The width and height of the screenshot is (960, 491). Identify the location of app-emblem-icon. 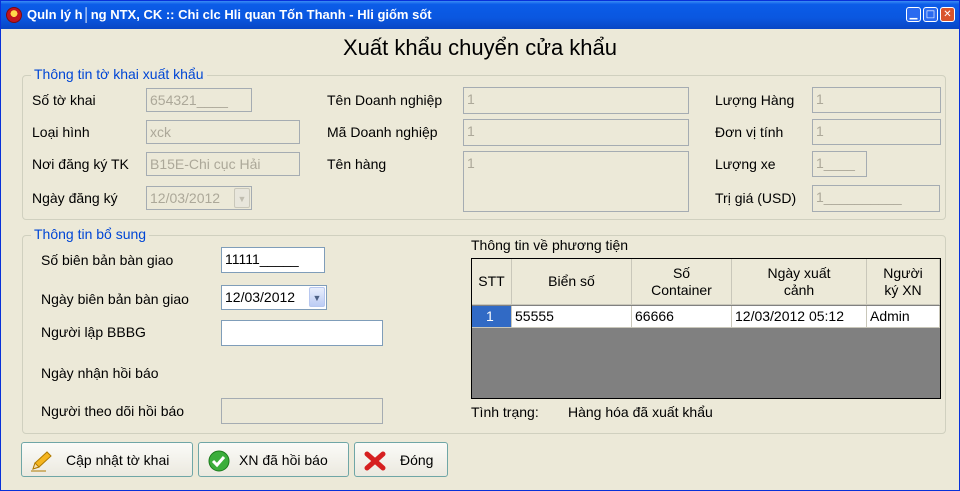
(14, 15).